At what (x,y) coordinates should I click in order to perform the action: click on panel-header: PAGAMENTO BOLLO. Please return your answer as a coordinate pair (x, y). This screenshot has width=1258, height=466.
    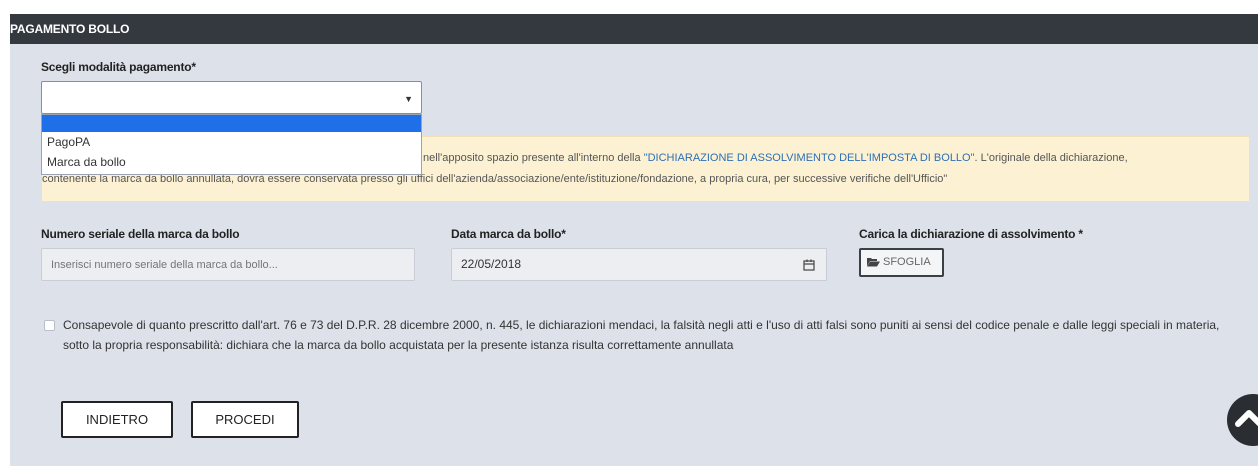
    Looking at the image, I should click on (634, 29).